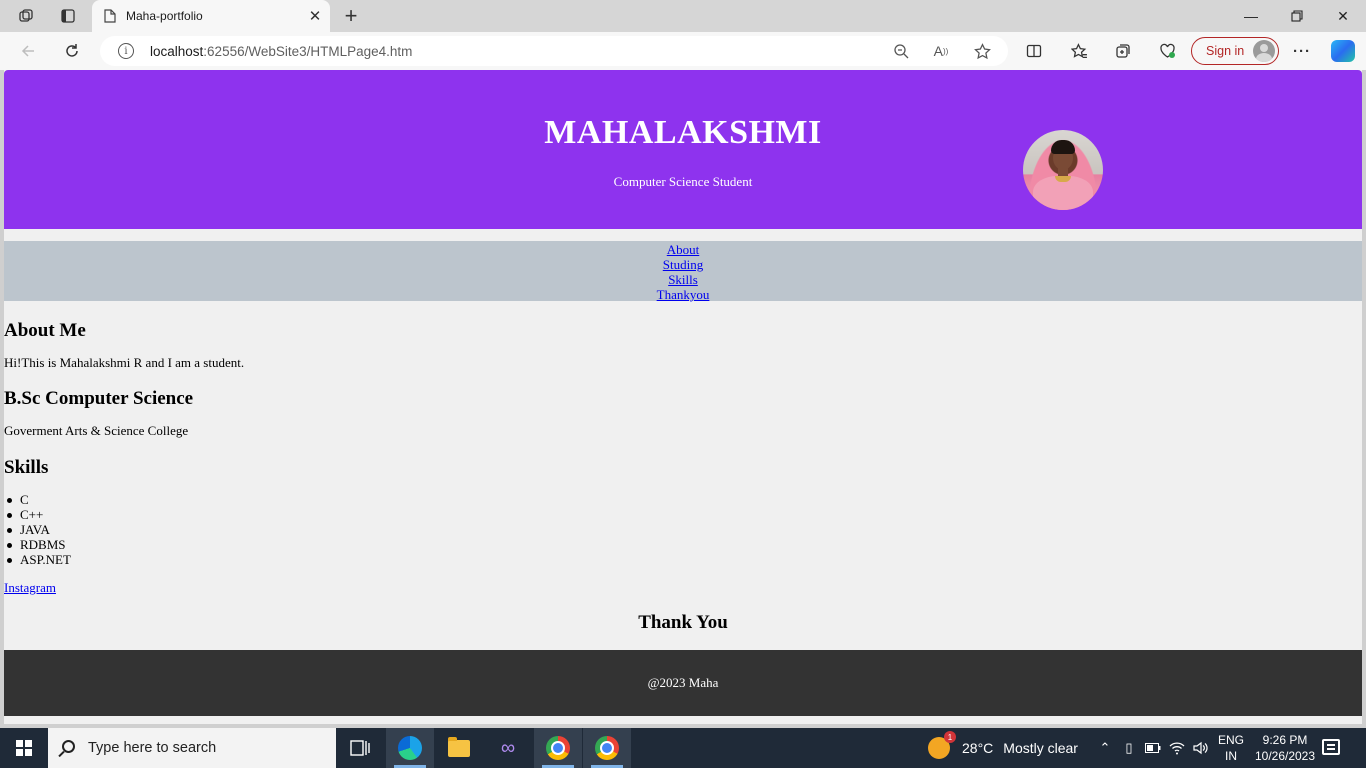  Describe the element at coordinates (941, 51) in the screenshot. I see `read-aloud-icon: A))` at that location.